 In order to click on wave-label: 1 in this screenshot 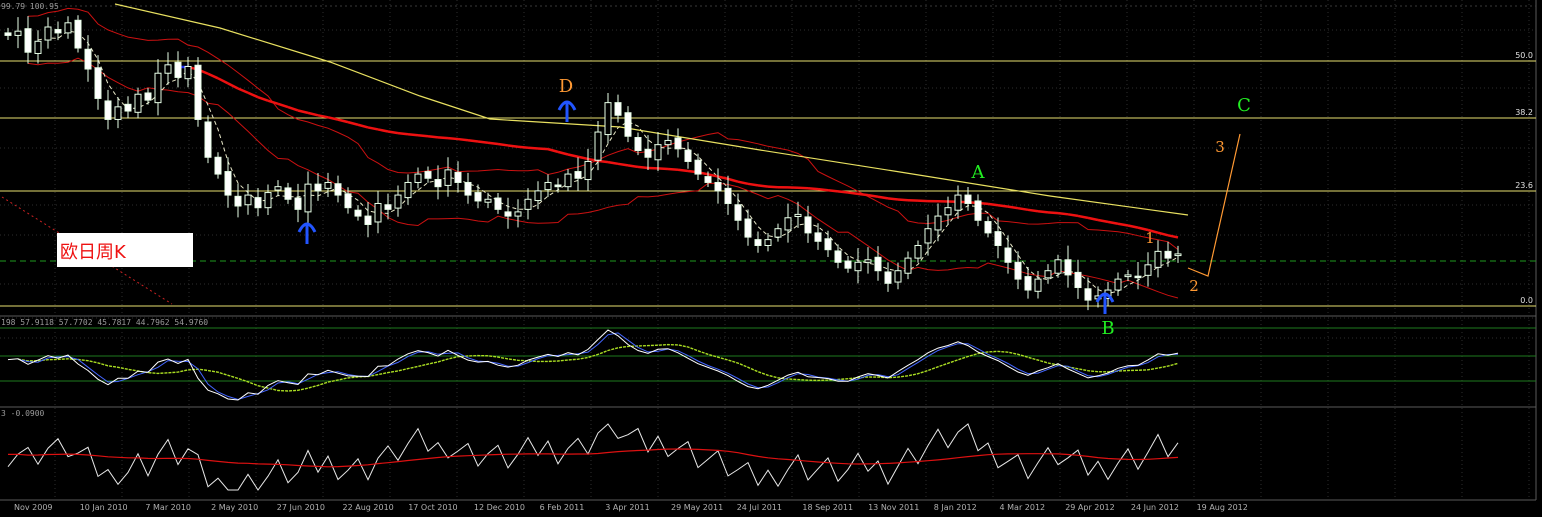, I will do `click(1150, 238)`.